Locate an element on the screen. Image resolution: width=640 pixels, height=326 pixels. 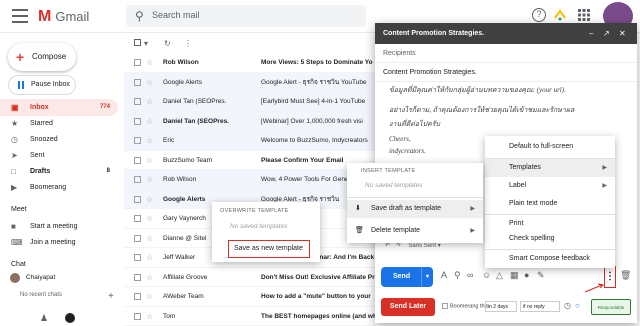
boomerang-condition-select: if no reply is located at coordinates (540, 306).